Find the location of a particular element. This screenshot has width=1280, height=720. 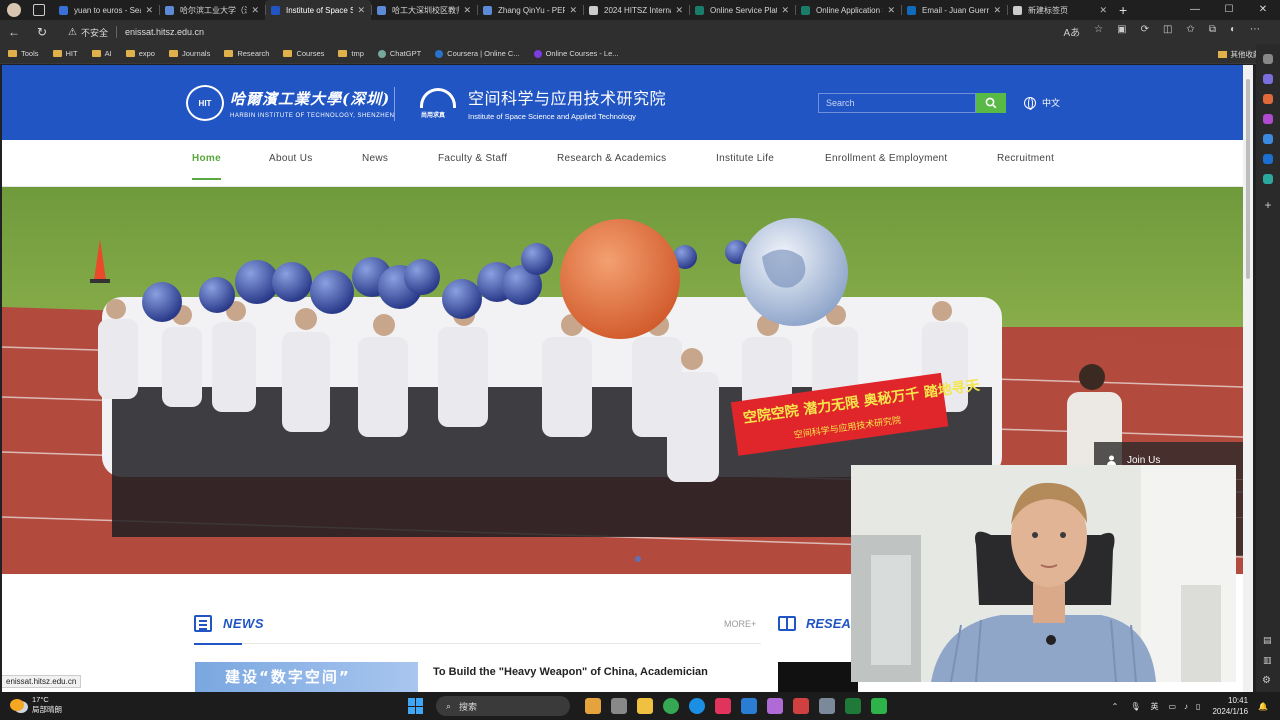

taskbar-search: ⌕ 搜索 is located at coordinates (503, 706).